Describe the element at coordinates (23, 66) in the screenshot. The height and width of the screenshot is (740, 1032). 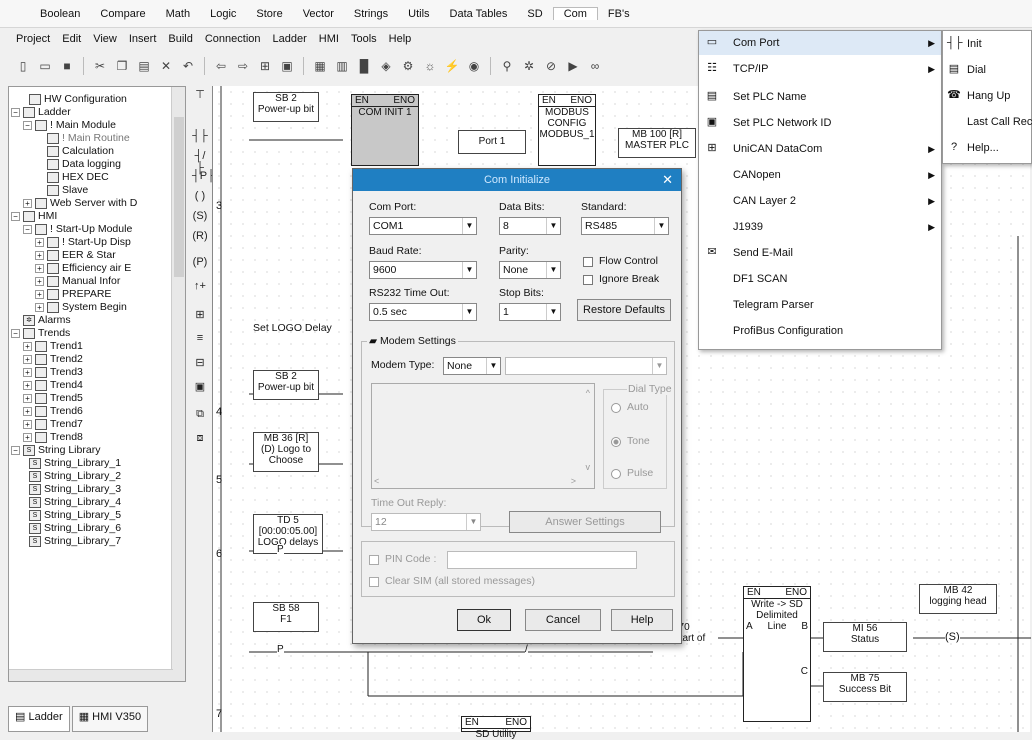
I see `new-file-icon: ▯` at that location.